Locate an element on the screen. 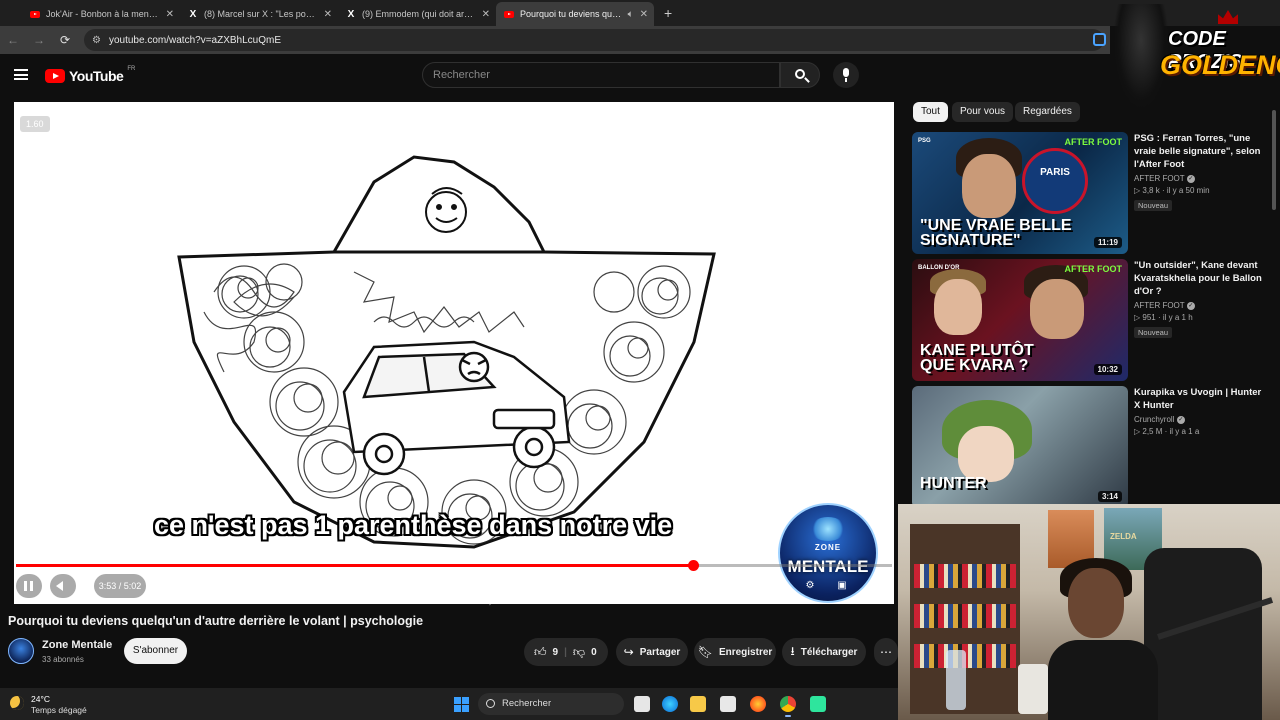 Image resolution: width=1280 pixels, height=720 pixels. autoplay-toggle-icon: ⏸︎ is located at coordinates (742, 586).